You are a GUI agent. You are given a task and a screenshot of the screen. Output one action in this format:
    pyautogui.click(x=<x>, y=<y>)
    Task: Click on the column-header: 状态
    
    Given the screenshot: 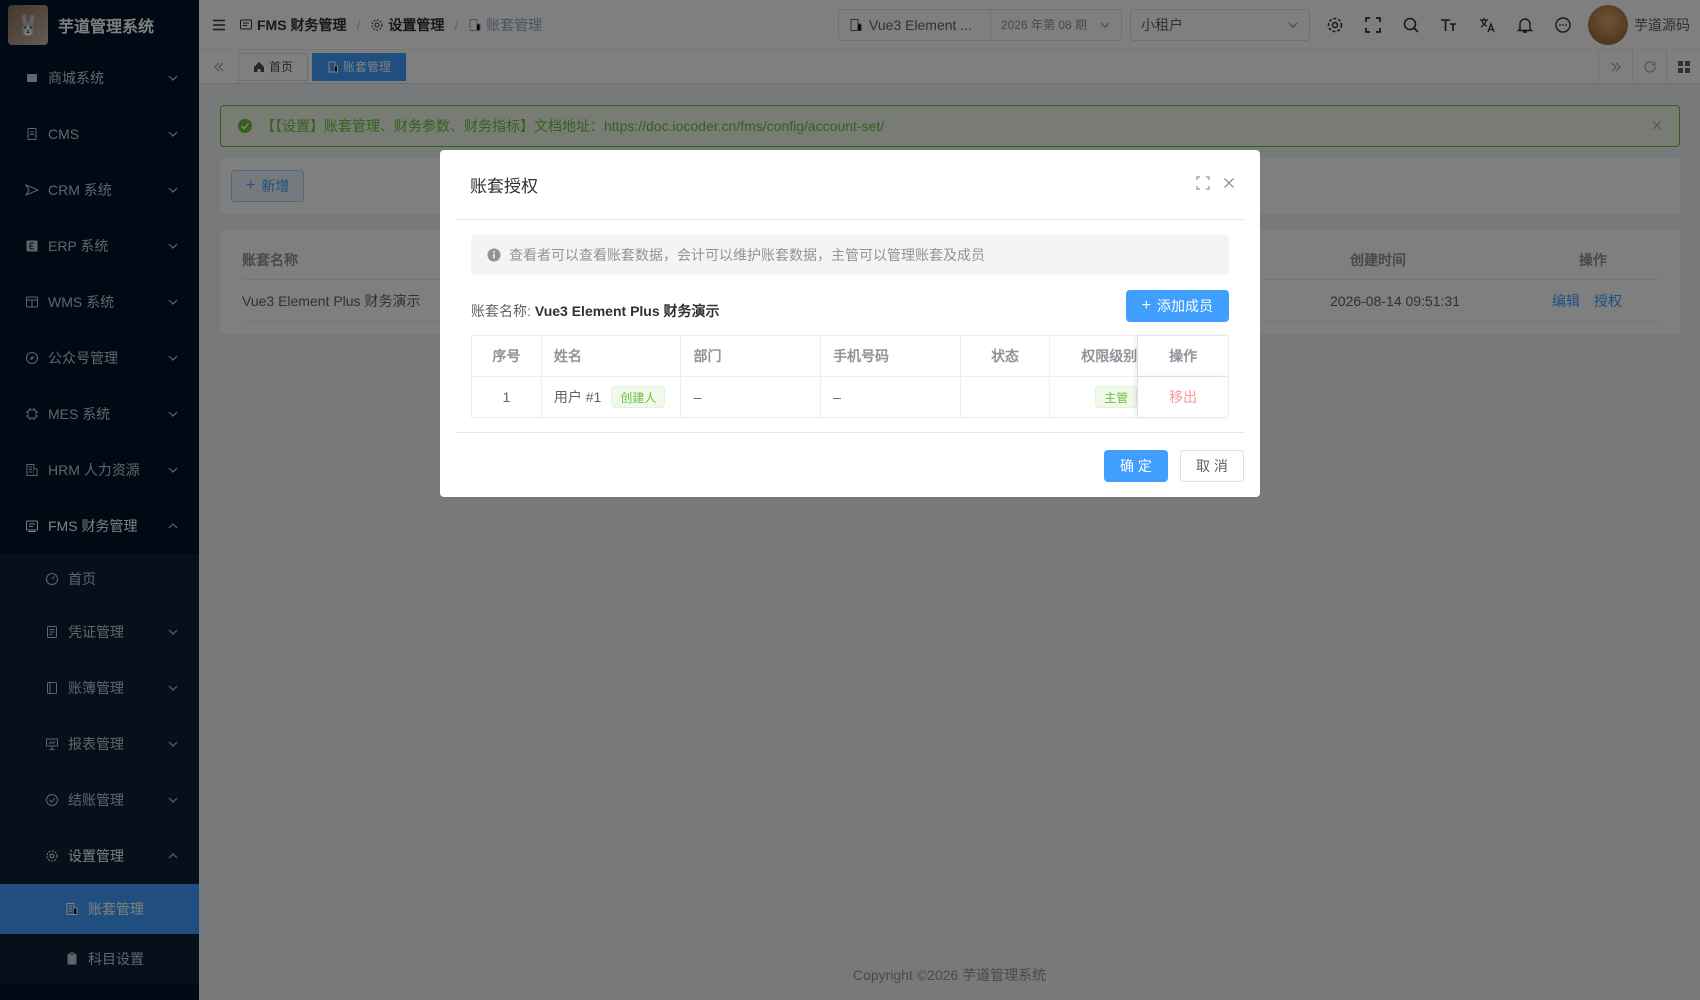 What is the action you would take?
    pyautogui.click(x=1006, y=356)
    